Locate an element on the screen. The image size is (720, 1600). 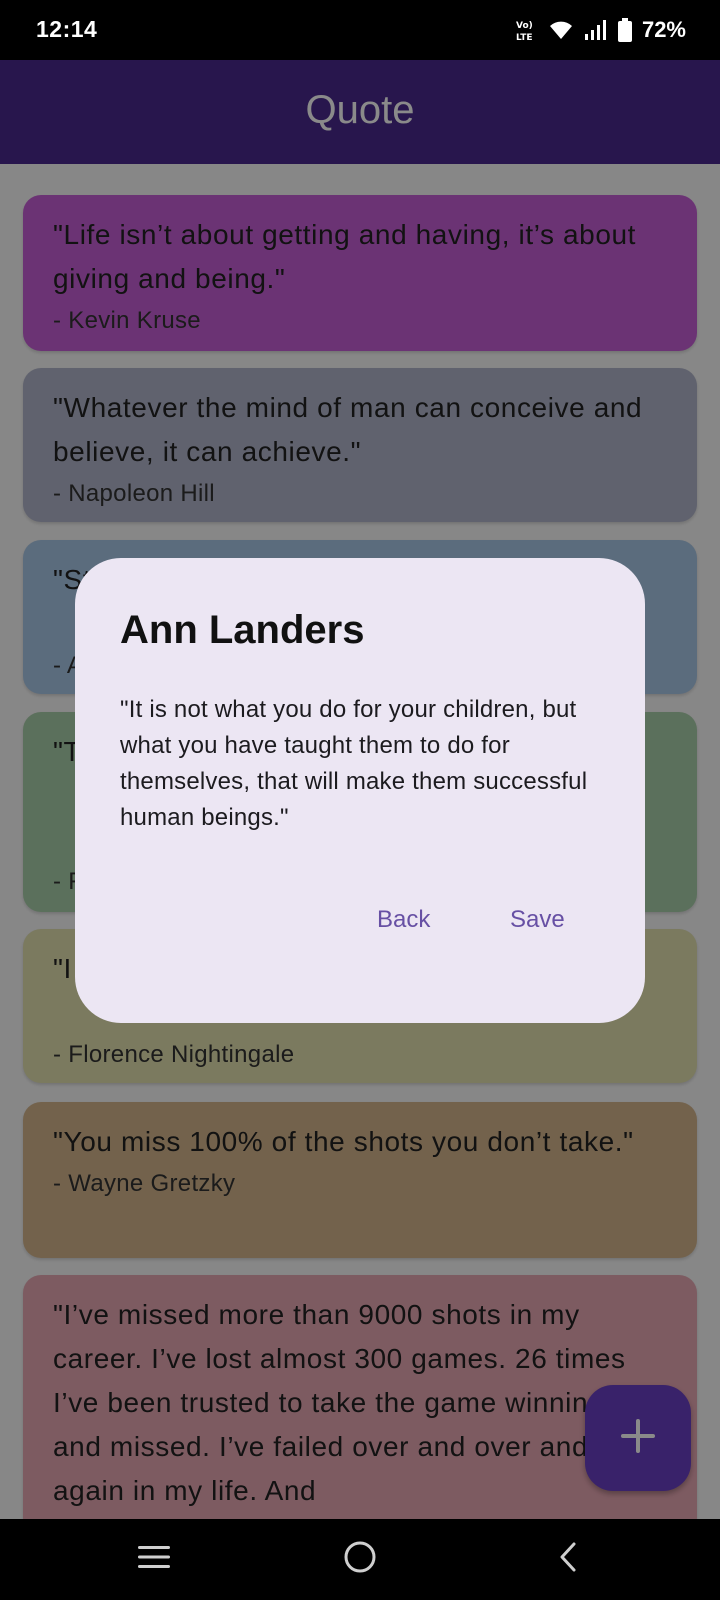
home-nav-button is located at coordinates (360, 1559).